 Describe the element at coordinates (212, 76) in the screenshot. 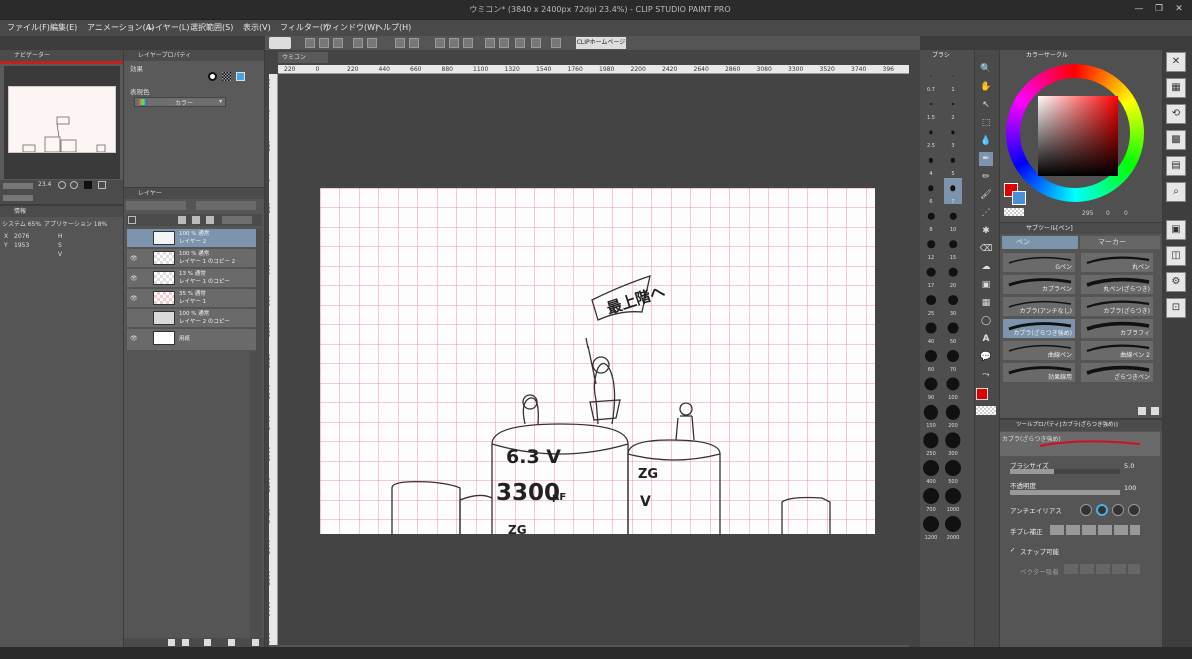

I see `effect-border-icon` at that location.